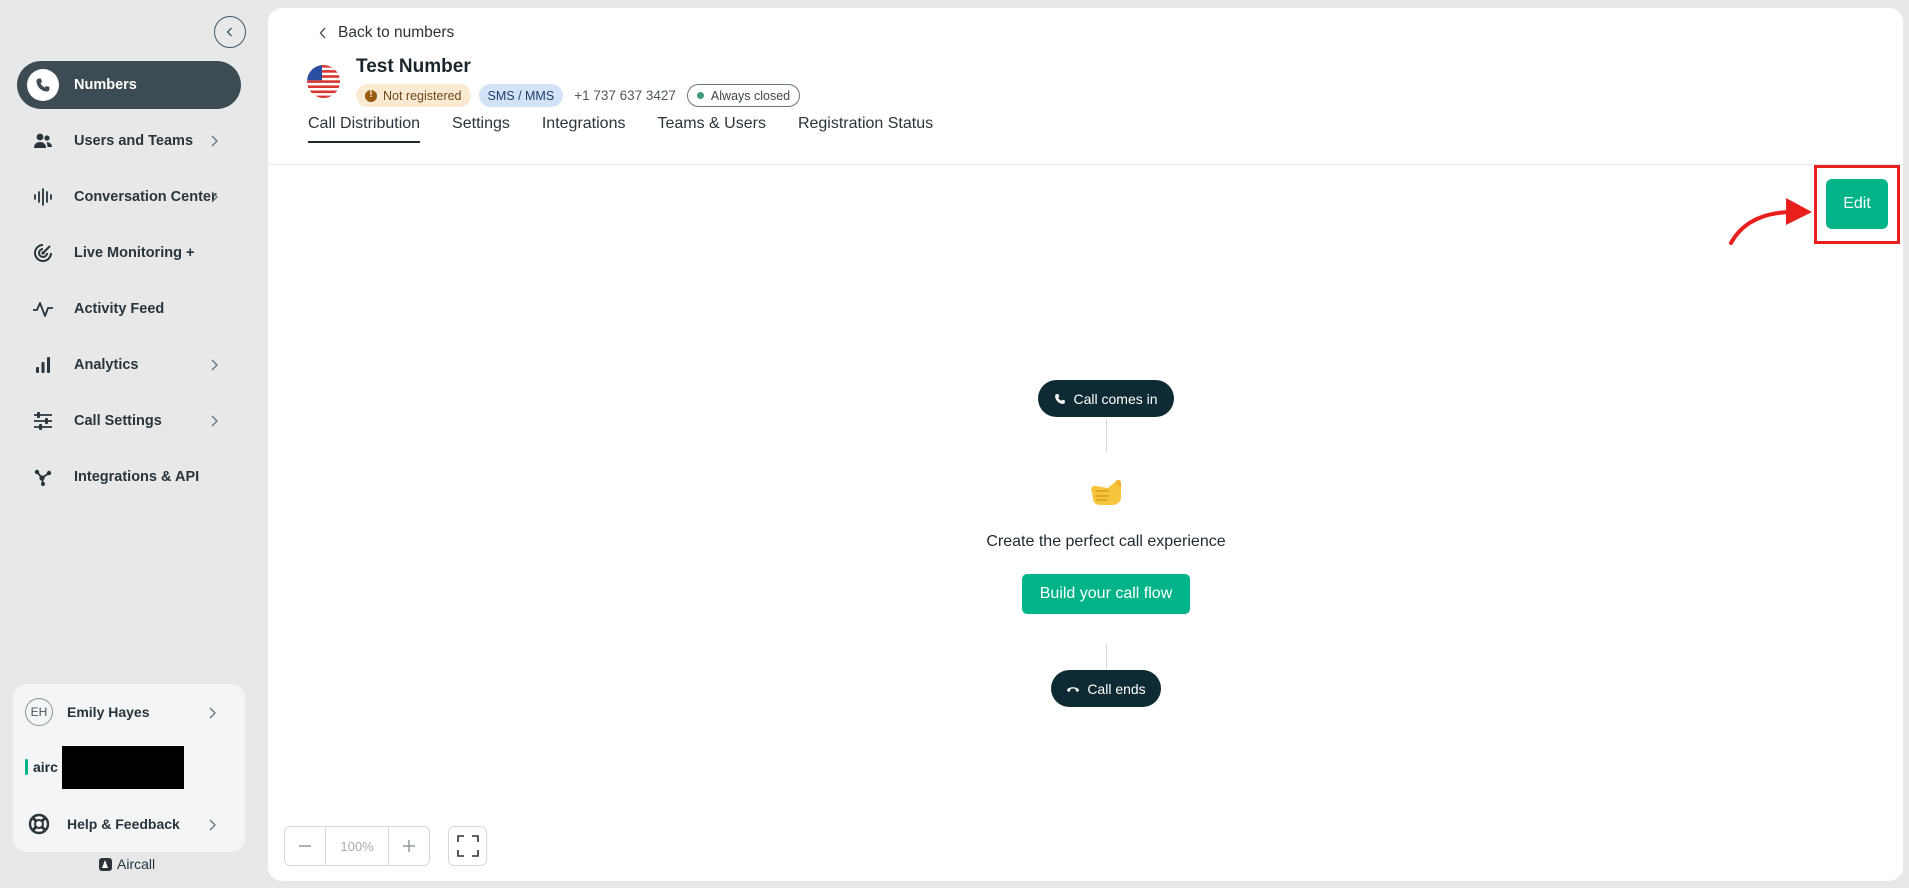 This screenshot has height=888, width=1909. What do you see at coordinates (481, 122) in the screenshot?
I see `tab-settings: Settings` at bounding box center [481, 122].